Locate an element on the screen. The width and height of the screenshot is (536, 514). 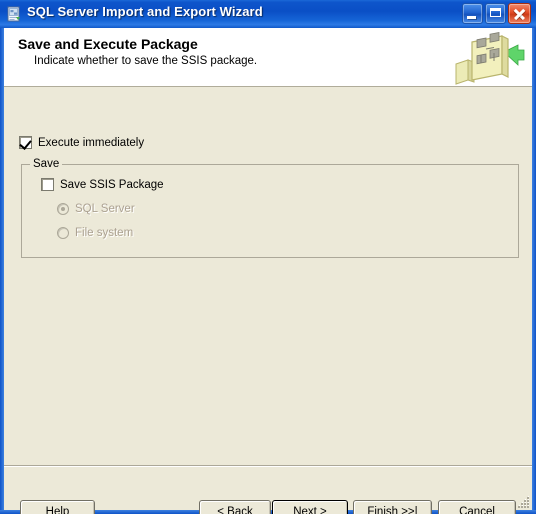
checkbox-box-execute-immediately is located at coordinates (25, 143).